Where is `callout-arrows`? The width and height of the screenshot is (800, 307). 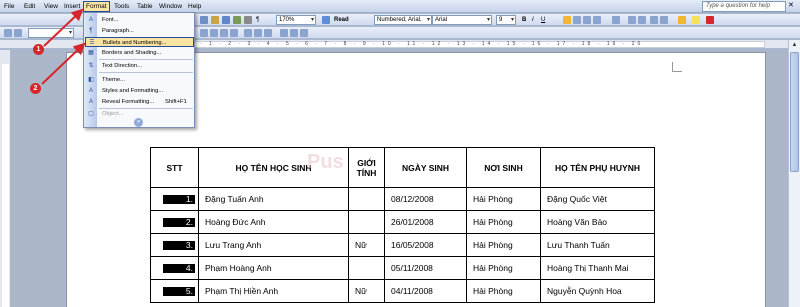 callout-arrows is located at coordinates (63, 46).